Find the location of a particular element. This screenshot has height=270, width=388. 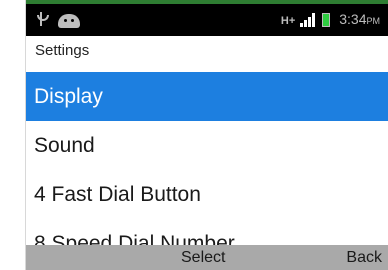

softkey-bar: Select Back is located at coordinates (207, 257).